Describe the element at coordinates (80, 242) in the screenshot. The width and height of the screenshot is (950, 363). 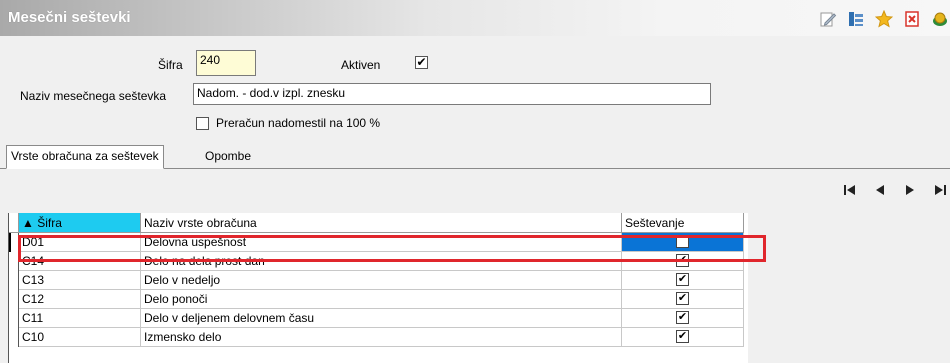
I see `cell-sifra: D01` at that location.